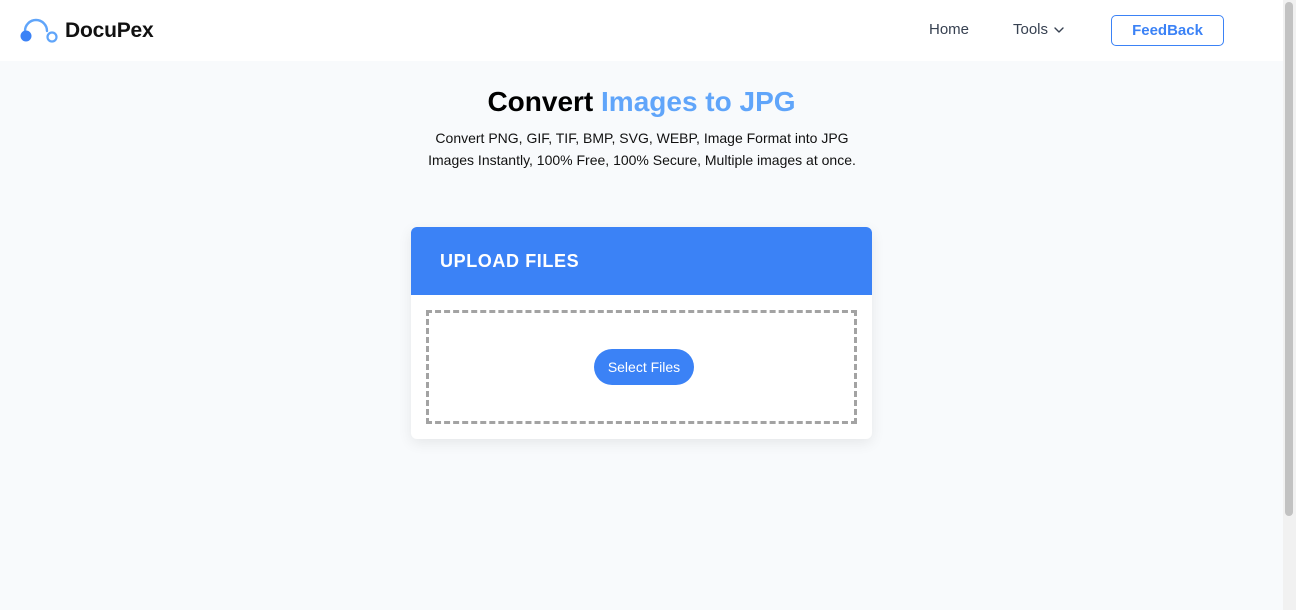 The image size is (1296, 610). I want to click on logo: DocuPex, so click(86, 31).